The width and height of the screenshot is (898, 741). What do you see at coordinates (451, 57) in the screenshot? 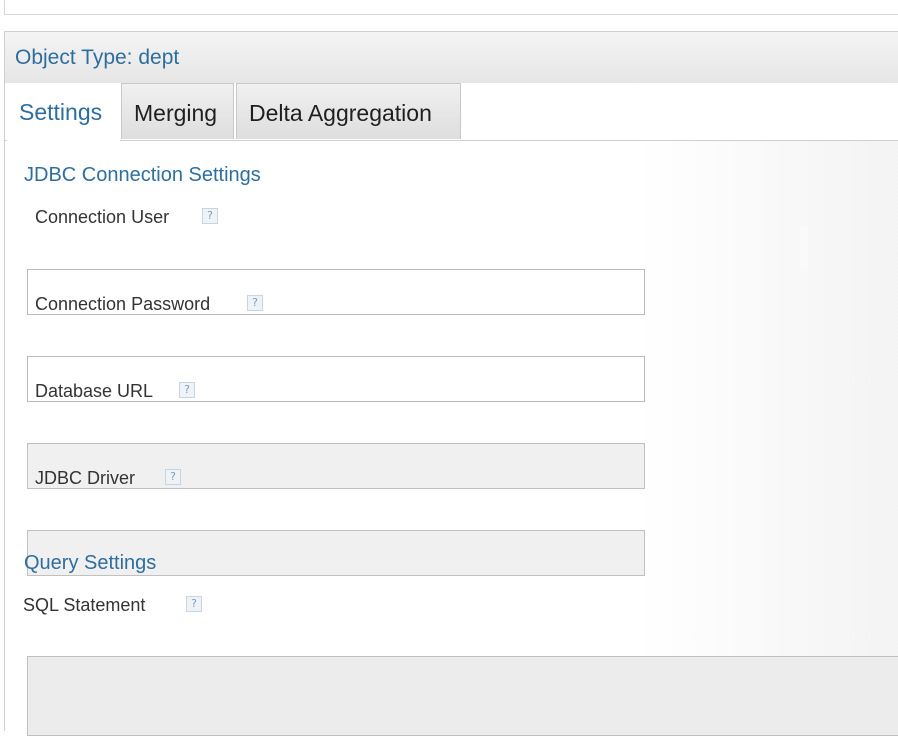
I see `object-type-header: Object Type: dept` at bounding box center [451, 57].